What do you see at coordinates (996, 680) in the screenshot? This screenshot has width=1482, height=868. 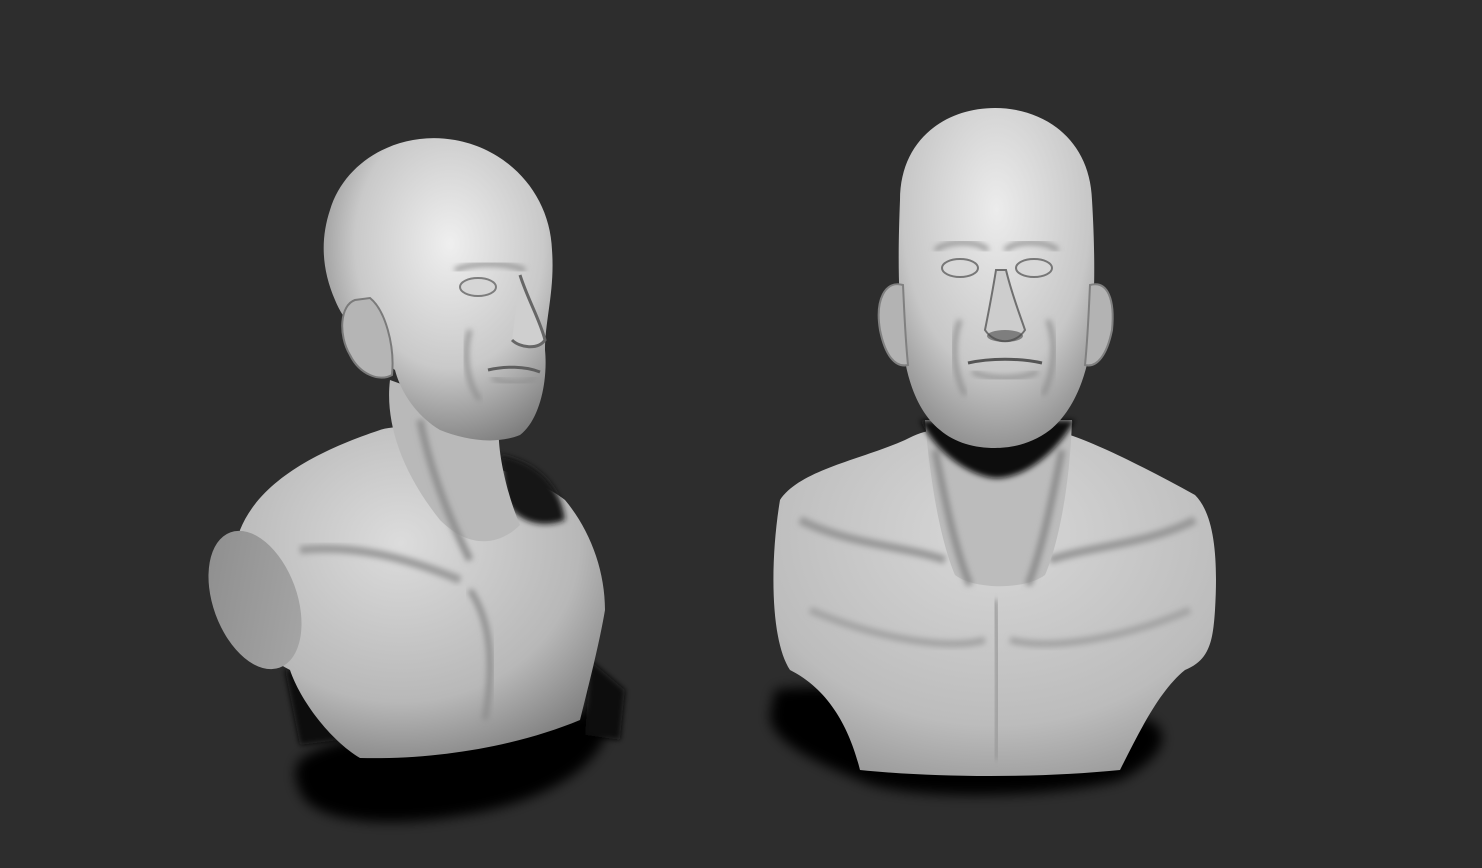 I see `sternum-line` at bounding box center [996, 680].